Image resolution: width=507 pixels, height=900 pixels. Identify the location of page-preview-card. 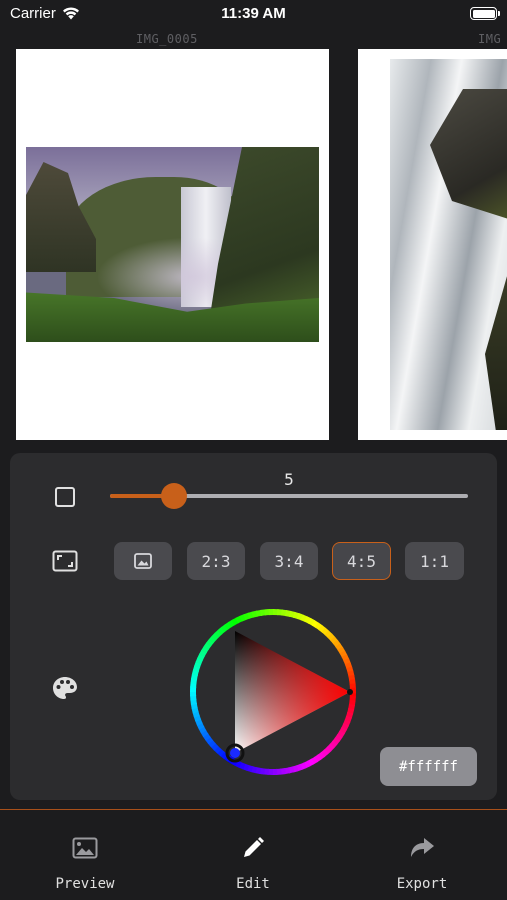
(432, 244).